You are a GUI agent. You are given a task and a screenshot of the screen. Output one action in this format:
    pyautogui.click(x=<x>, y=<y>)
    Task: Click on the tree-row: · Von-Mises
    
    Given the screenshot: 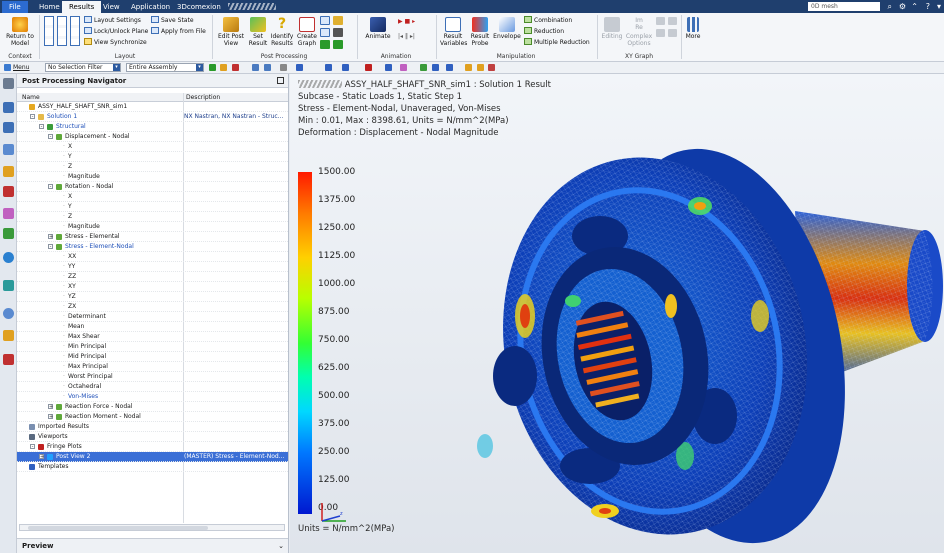 What is the action you would take?
    pyautogui.click(x=152, y=397)
    